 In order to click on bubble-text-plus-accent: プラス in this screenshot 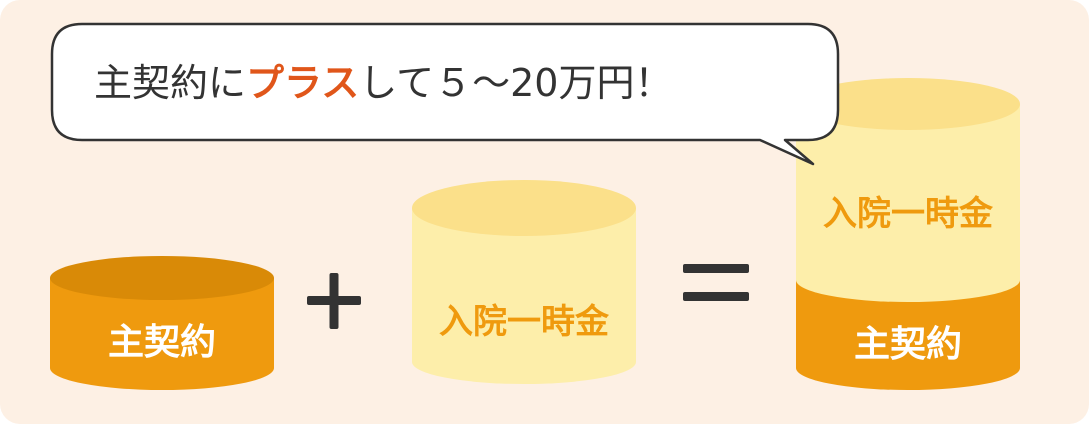, I will do `click(302, 83)`.